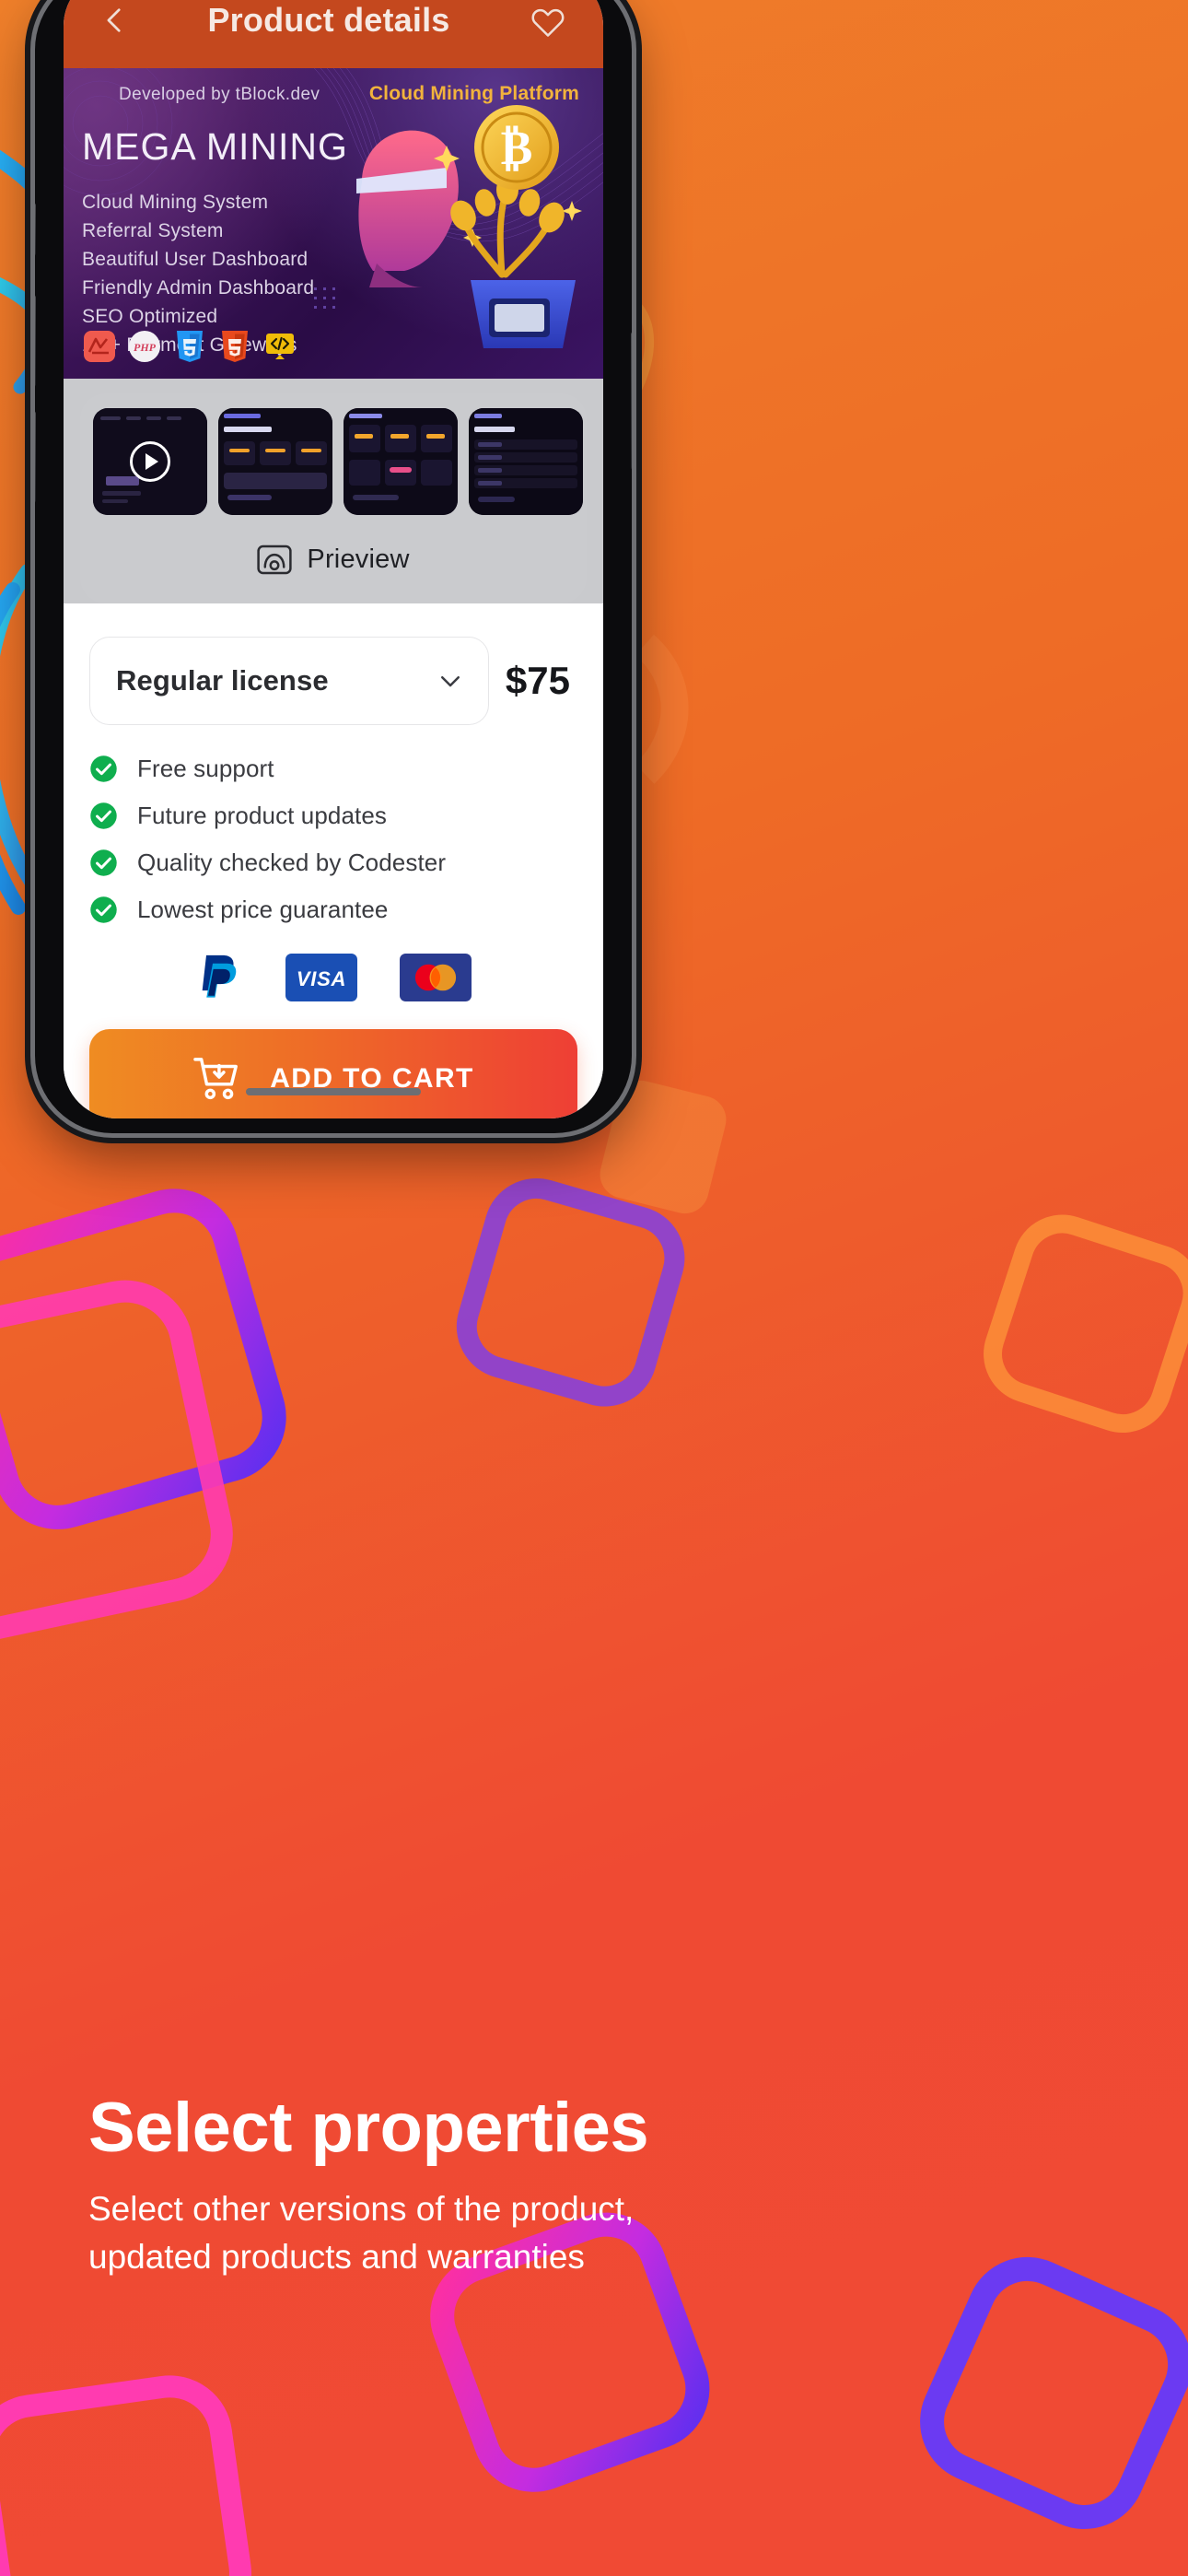 The height and width of the screenshot is (2576, 1188). I want to click on benefit-item: Free support, so click(333, 768).